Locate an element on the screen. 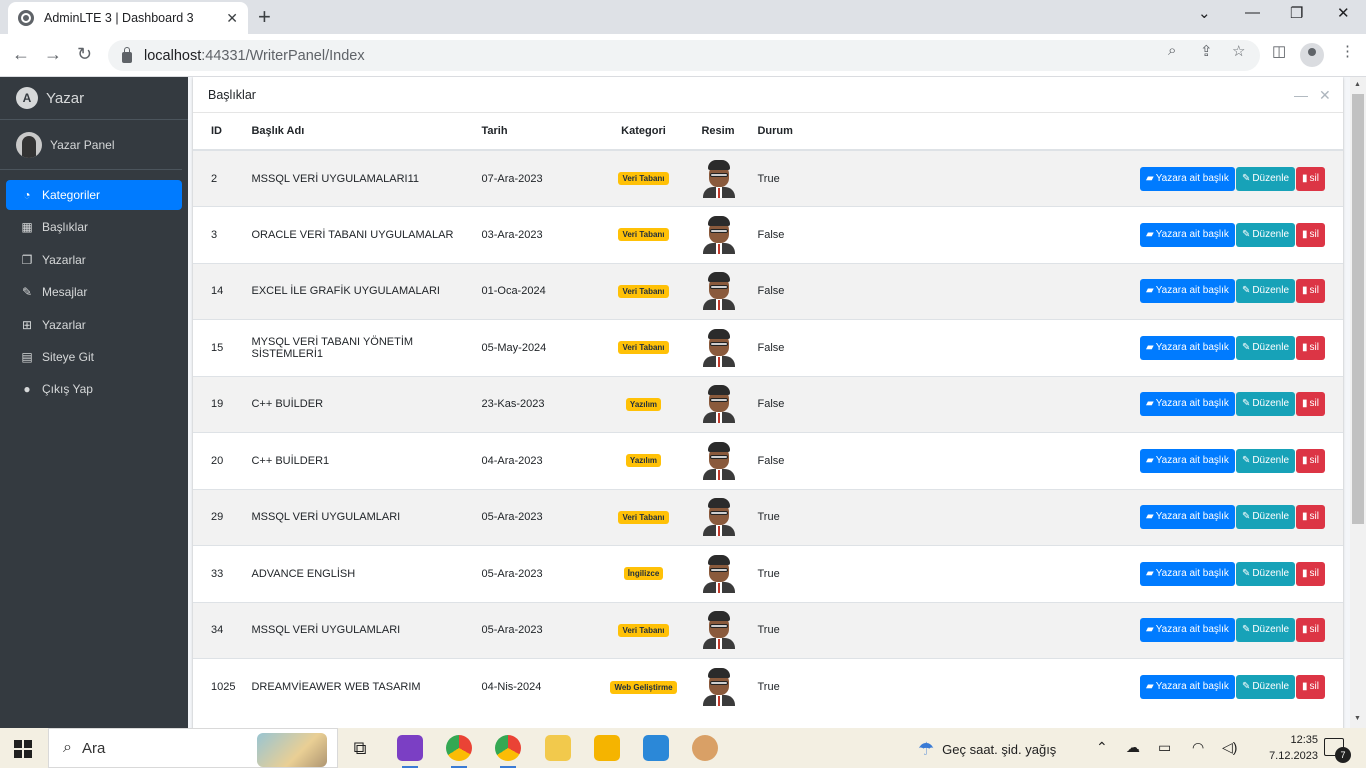  lock-icon is located at coordinates (127, 55).